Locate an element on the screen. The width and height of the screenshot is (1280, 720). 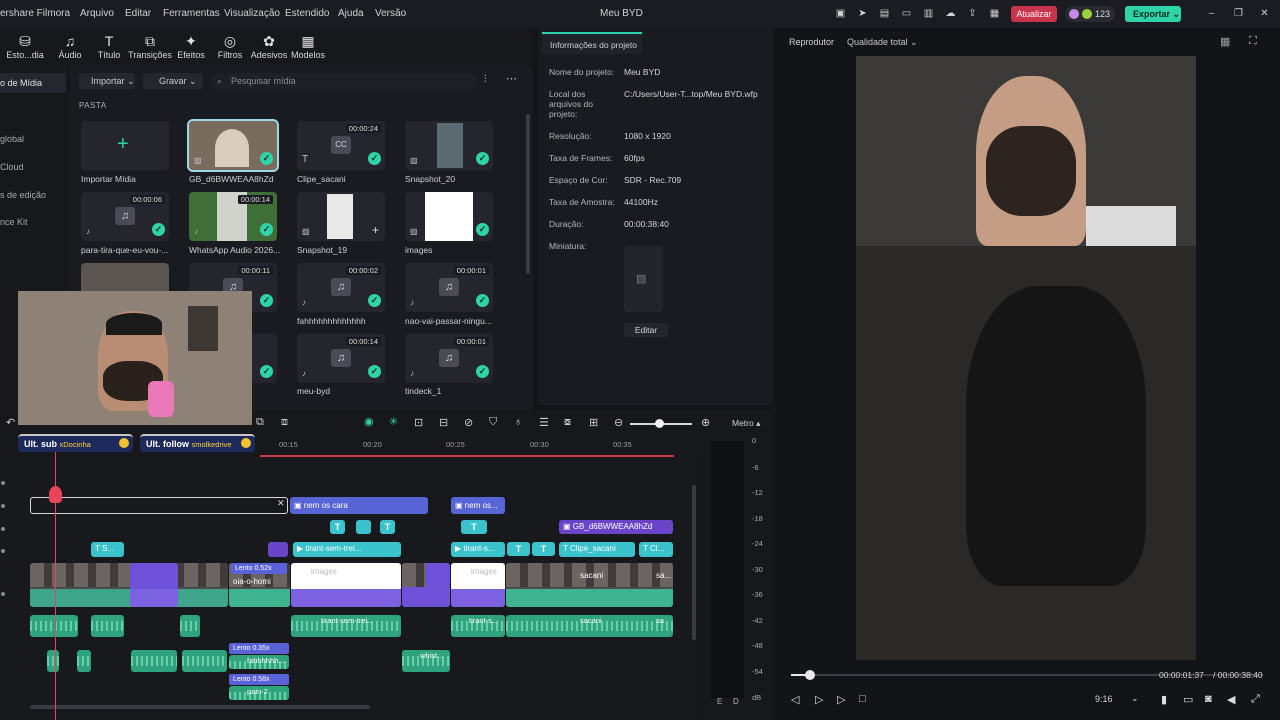
magnet-icon: ◉ is located at coordinates (369, 421).